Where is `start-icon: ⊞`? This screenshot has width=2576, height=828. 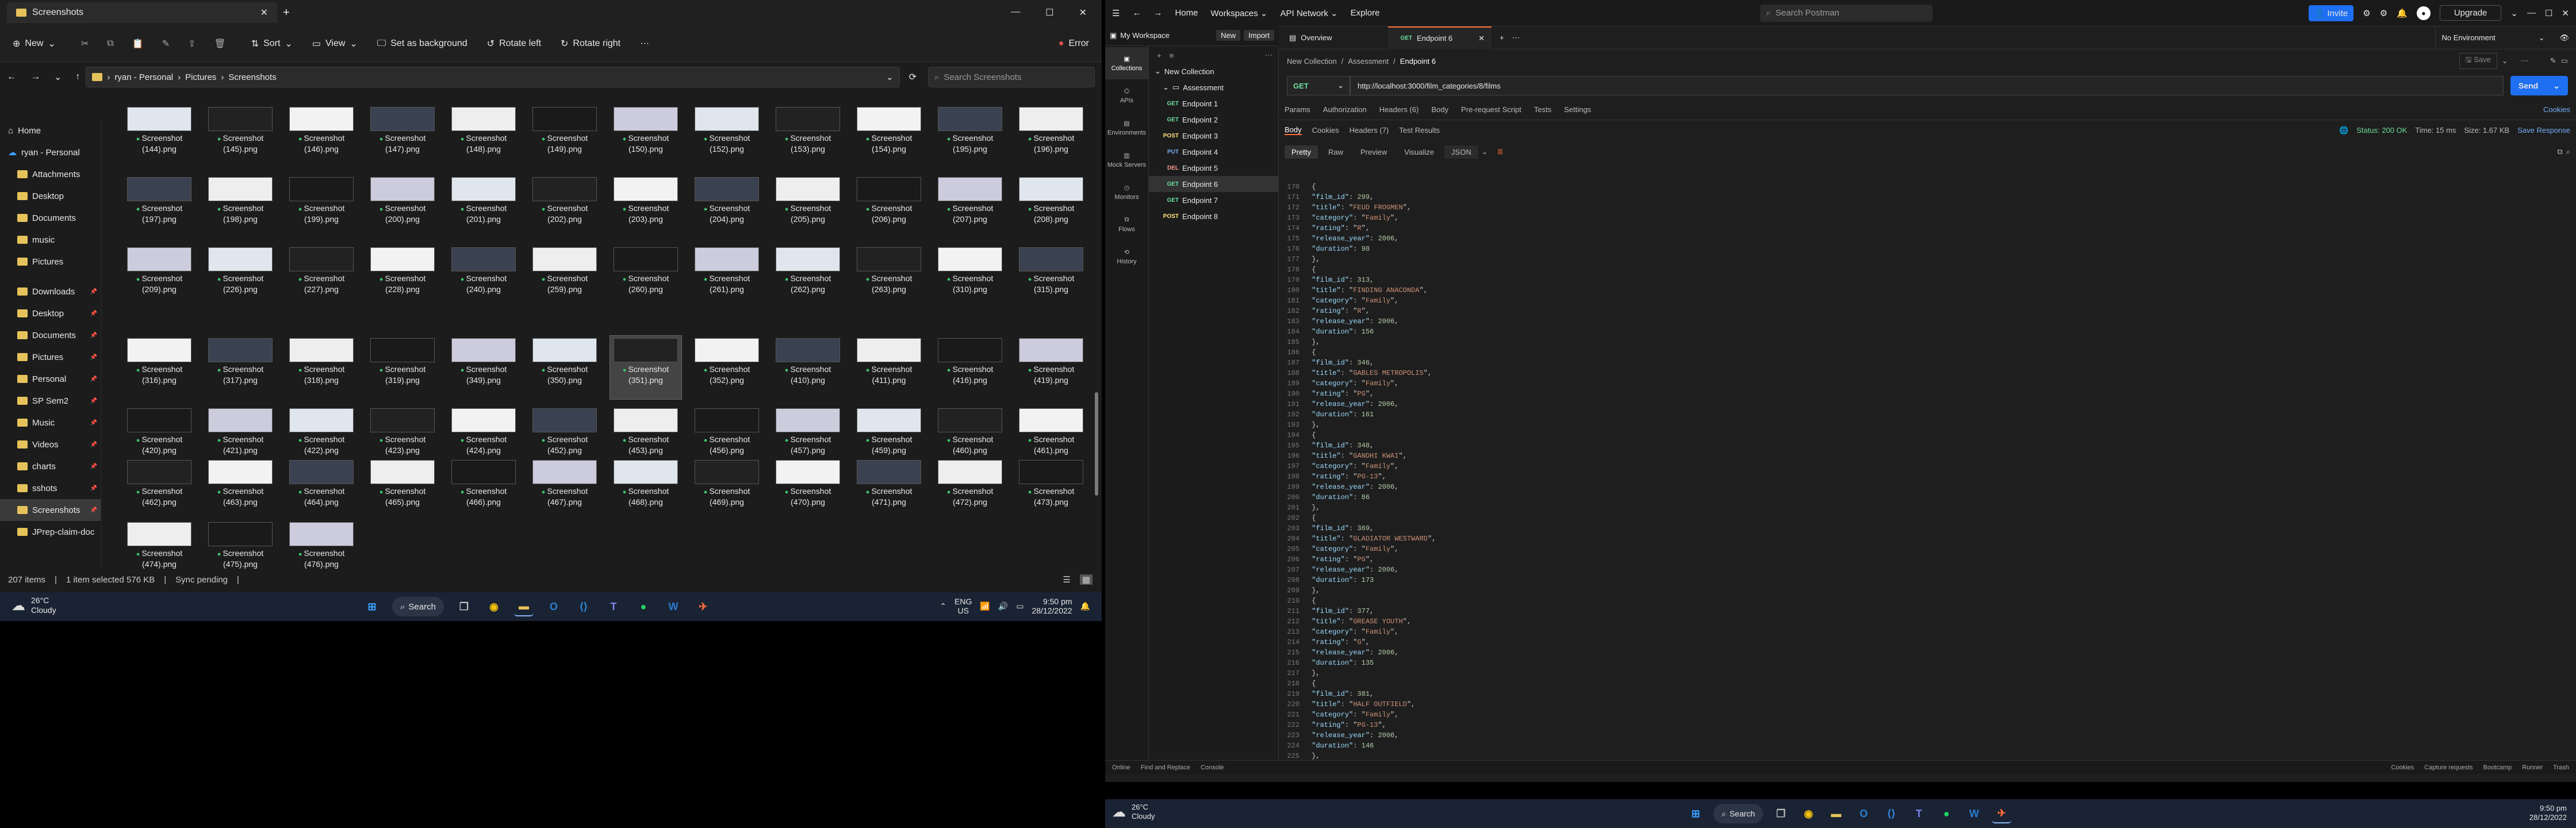
start-icon: ⊞ is located at coordinates (372, 606).